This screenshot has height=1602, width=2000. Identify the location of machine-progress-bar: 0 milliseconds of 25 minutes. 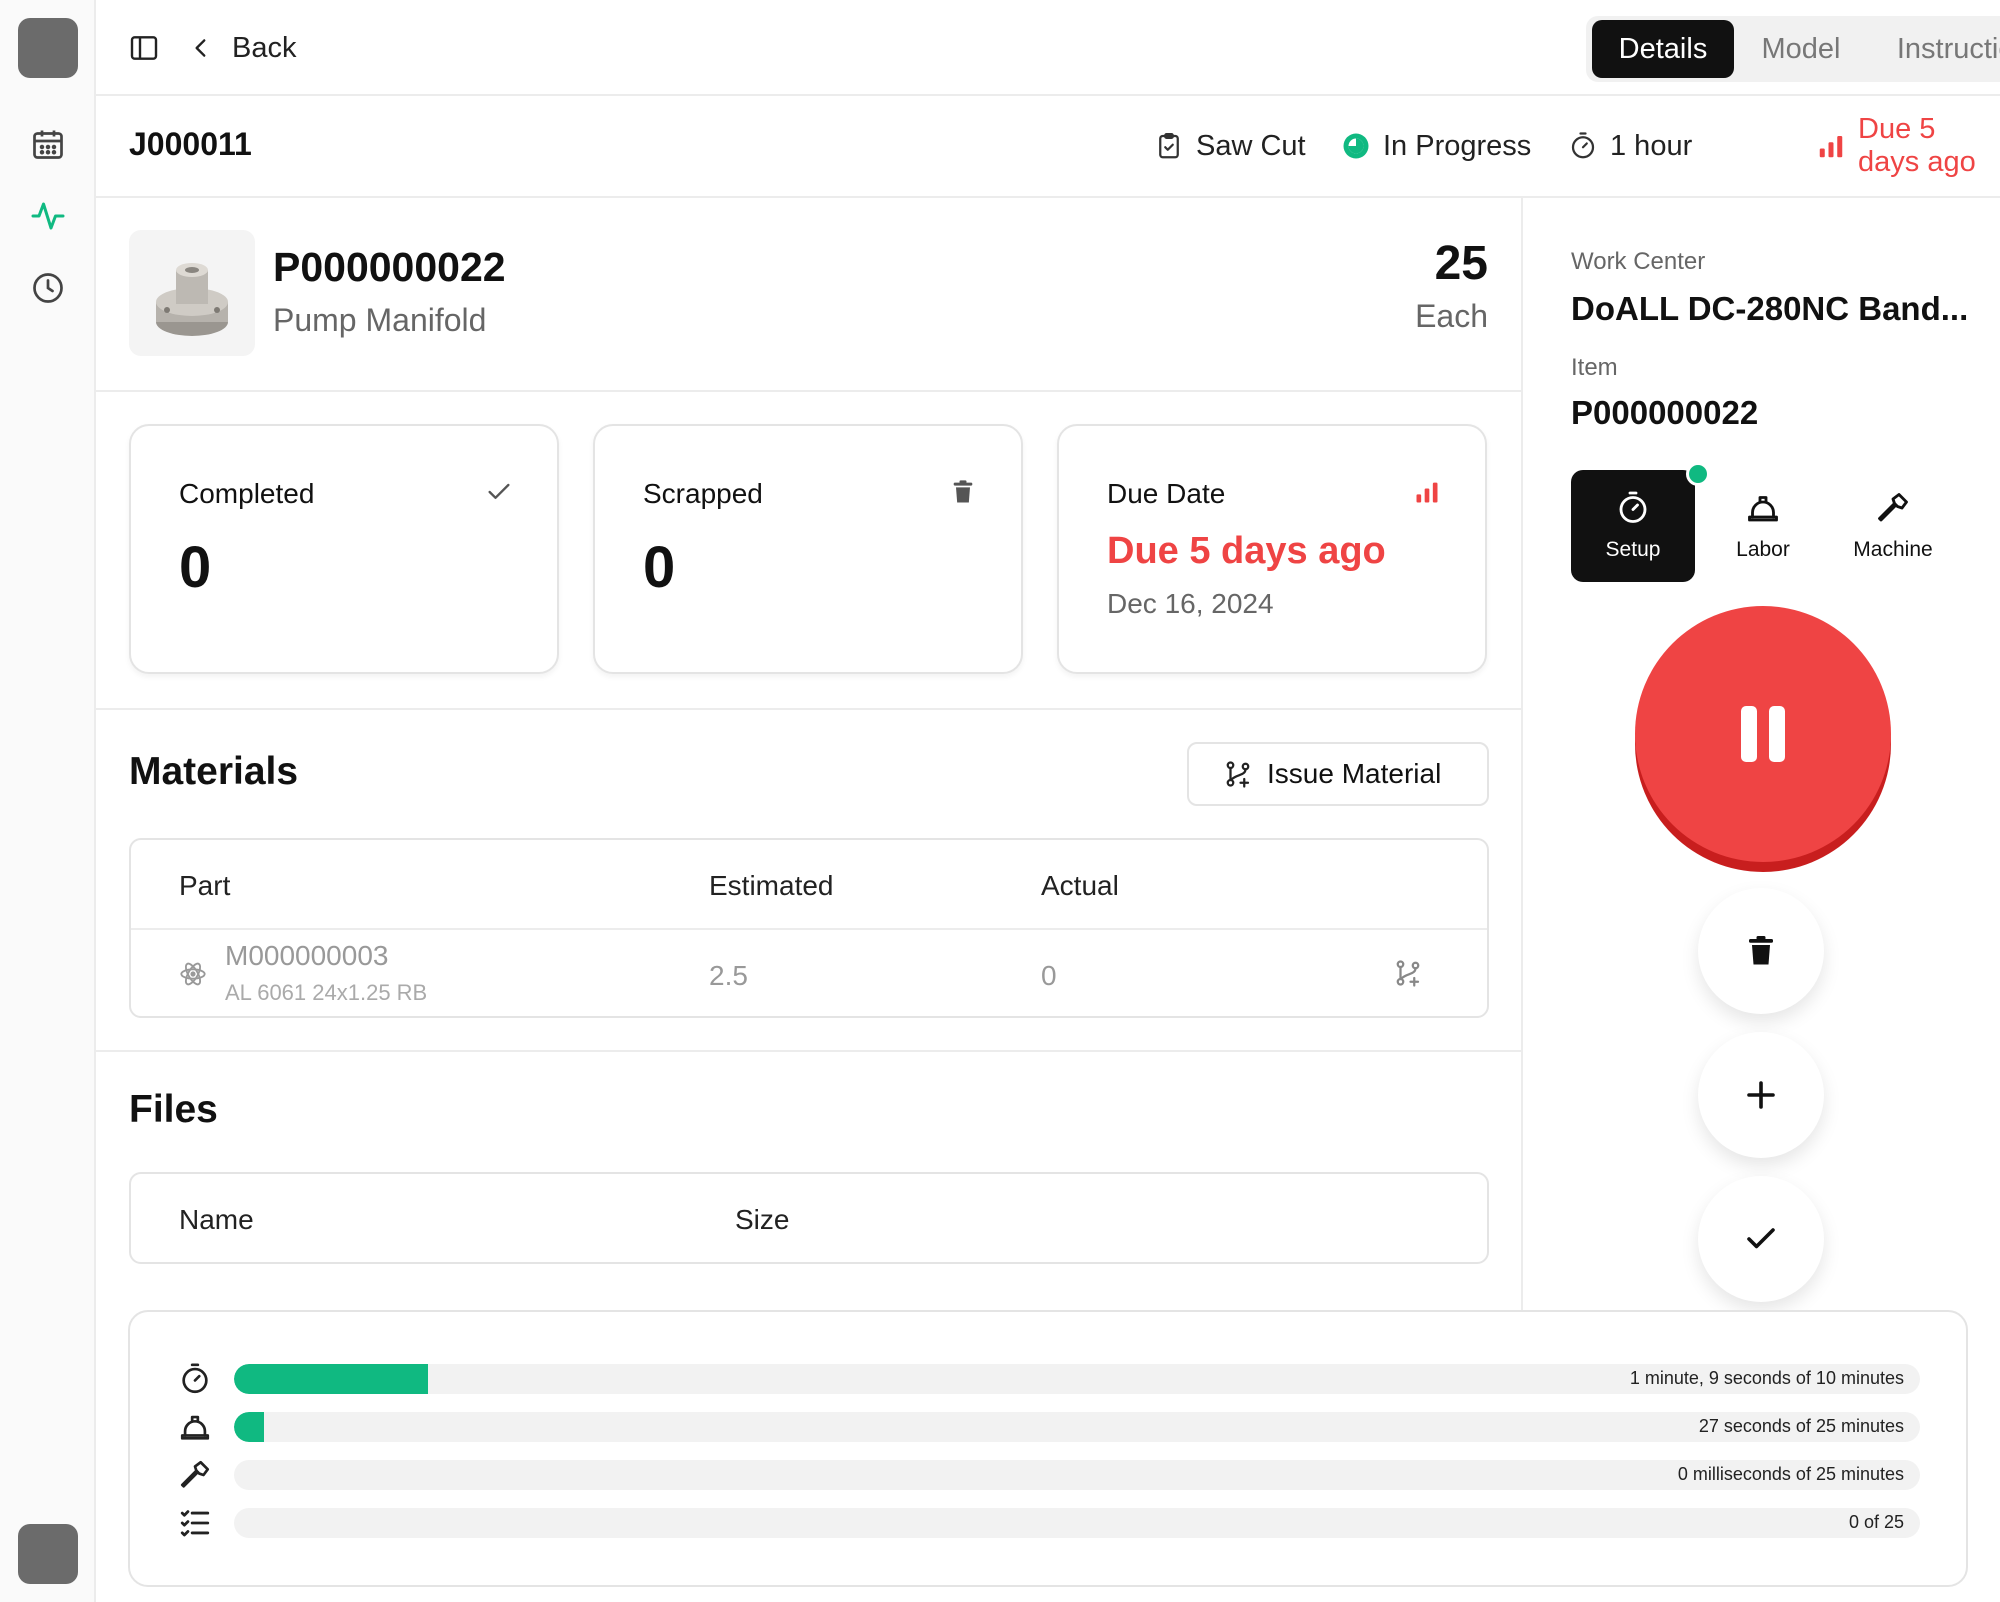
(1077, 1475).